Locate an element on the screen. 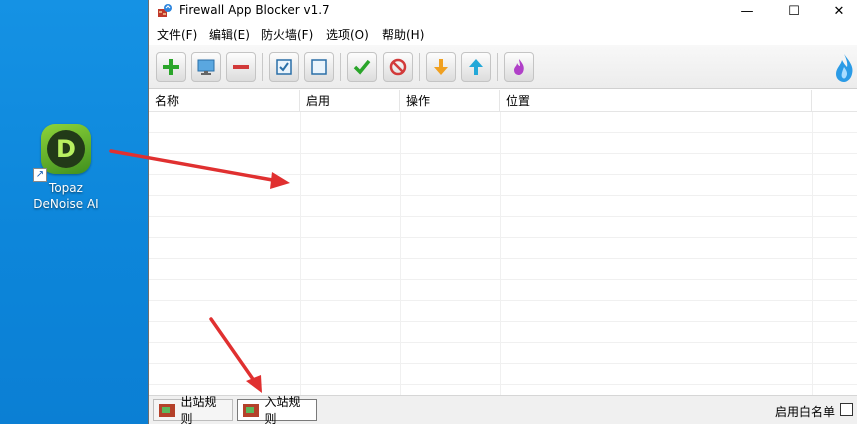 The height and width of the screenshot is (424, 857). menu-file: 文件(F) is located at coordinates (177, 34).